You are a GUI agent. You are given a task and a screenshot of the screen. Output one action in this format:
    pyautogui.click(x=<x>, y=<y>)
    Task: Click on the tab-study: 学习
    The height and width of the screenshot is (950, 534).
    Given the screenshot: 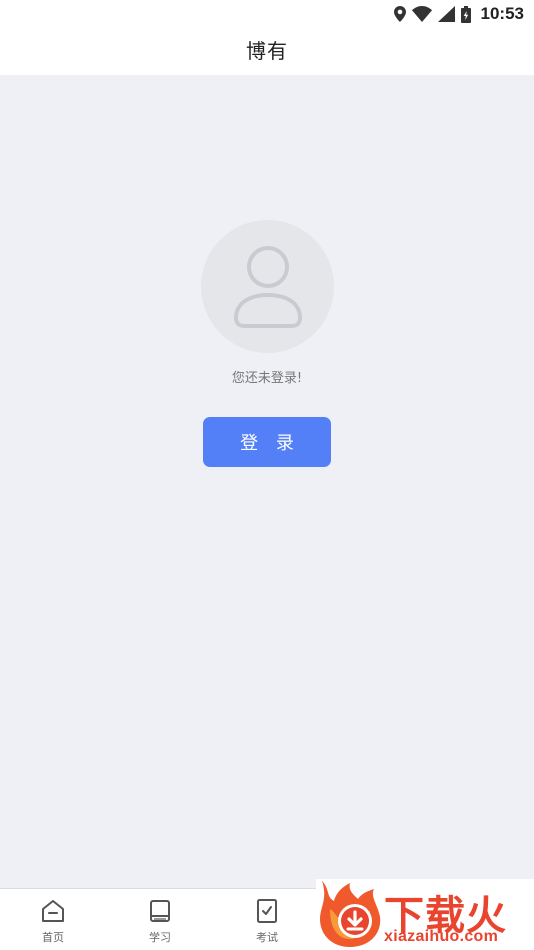 What is the action you would take?
    pyautogui.click(x=160, y=922)
    